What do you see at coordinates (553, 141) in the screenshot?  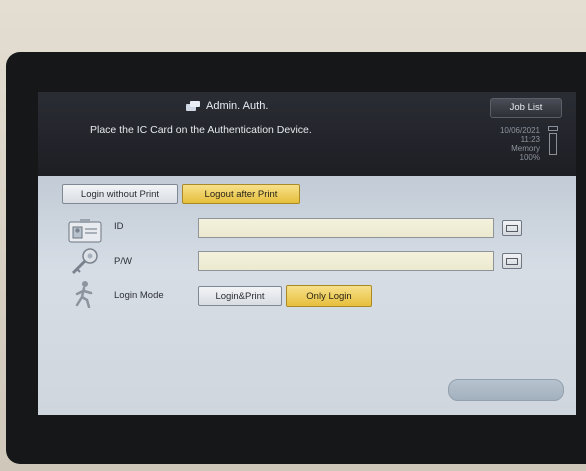 I see `memory-gauge-icon` at bounding box center [553, 141].